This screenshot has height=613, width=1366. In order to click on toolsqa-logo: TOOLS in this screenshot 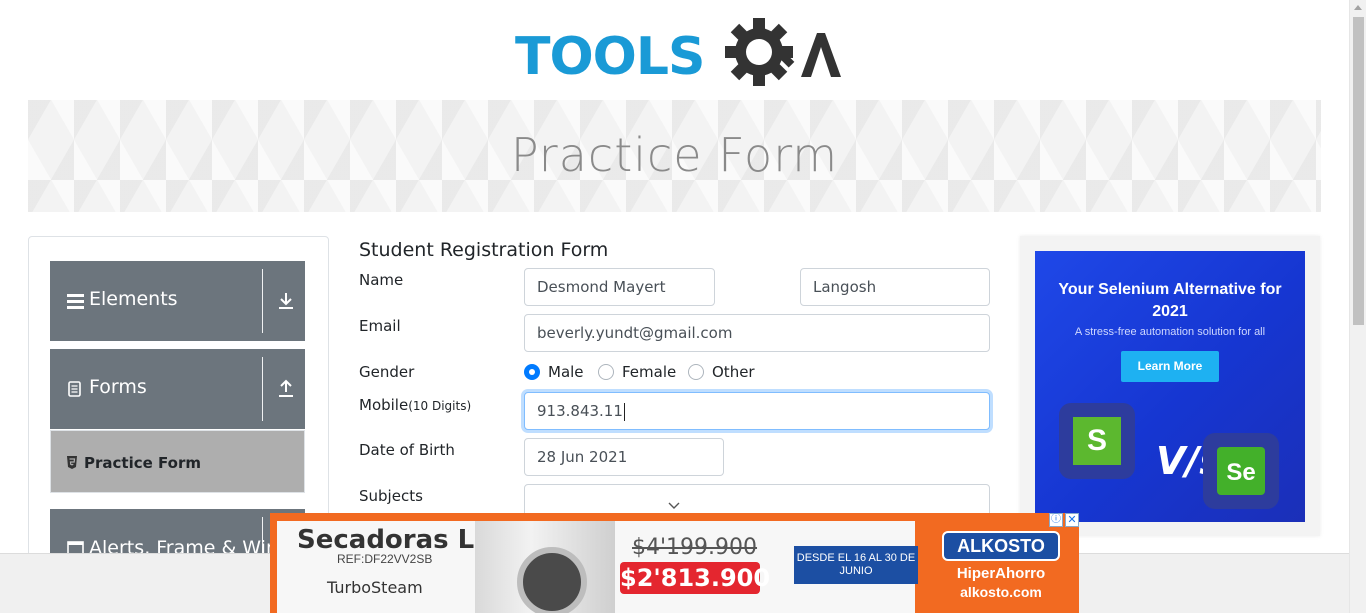, I will do `click(678, 53)`.